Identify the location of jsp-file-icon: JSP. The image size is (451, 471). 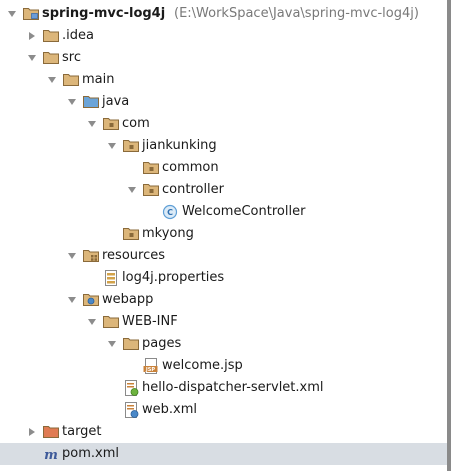
(151, 366).